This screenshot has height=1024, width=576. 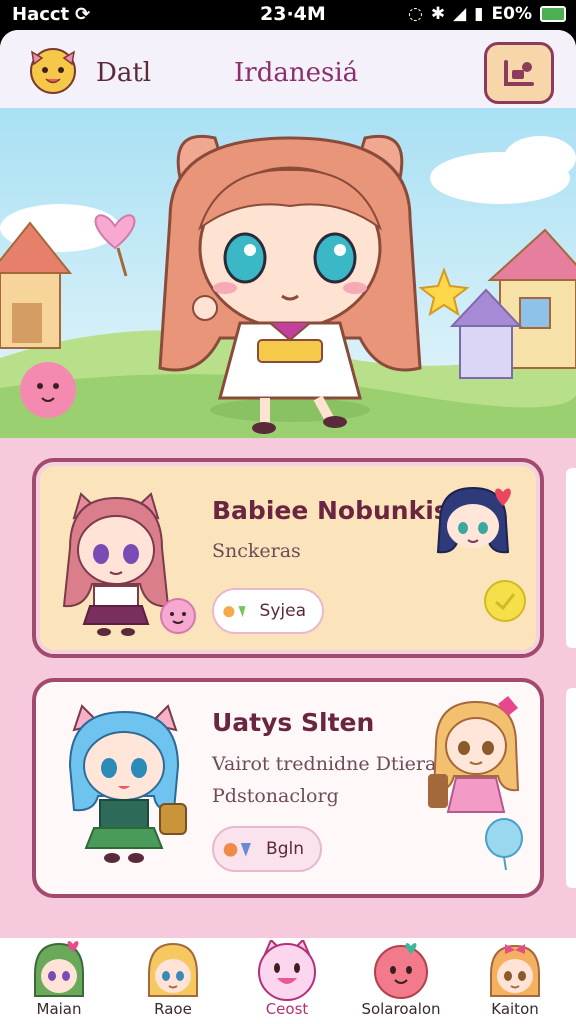 I want to click on nav-label: Kaiton, so click(x=515, y=1009).